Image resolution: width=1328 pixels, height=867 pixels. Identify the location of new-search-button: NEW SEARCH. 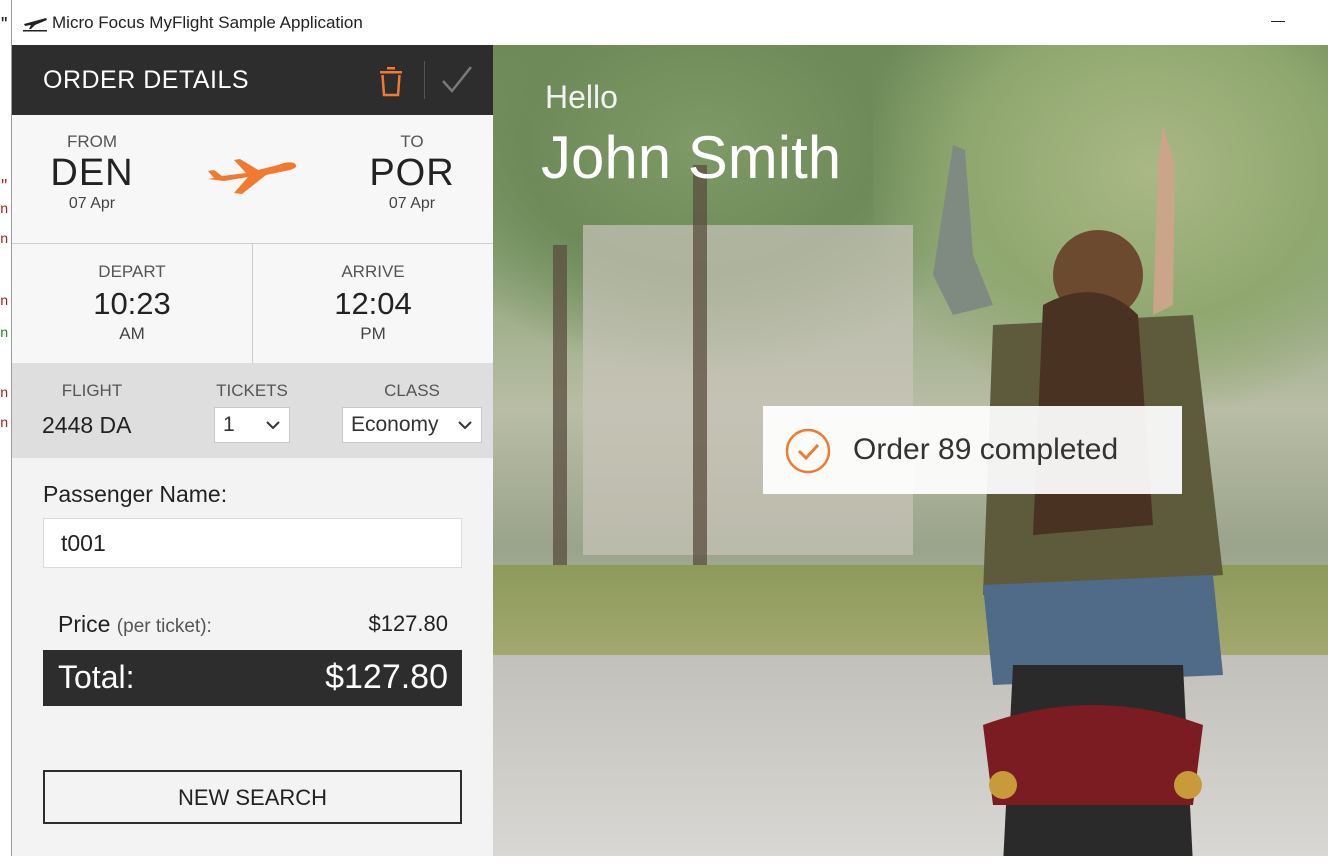
(252, 797).